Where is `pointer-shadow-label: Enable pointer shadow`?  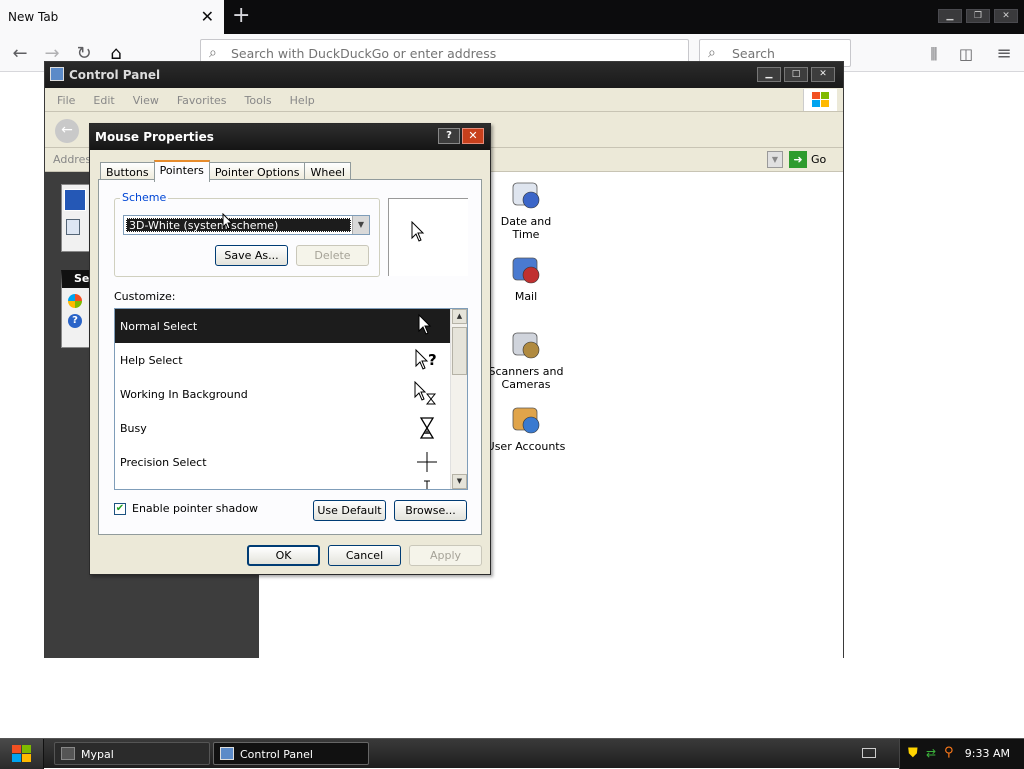 pointer-shadow-label: Enable pointer shadow is located at coordinates (195, 508).